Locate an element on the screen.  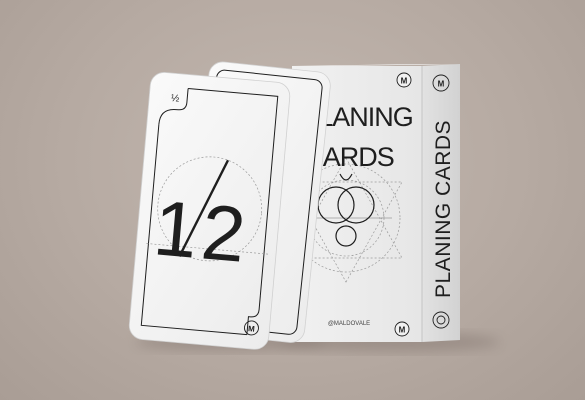
box-handle: @MALDOVALE is located at coordinates (349, 324).